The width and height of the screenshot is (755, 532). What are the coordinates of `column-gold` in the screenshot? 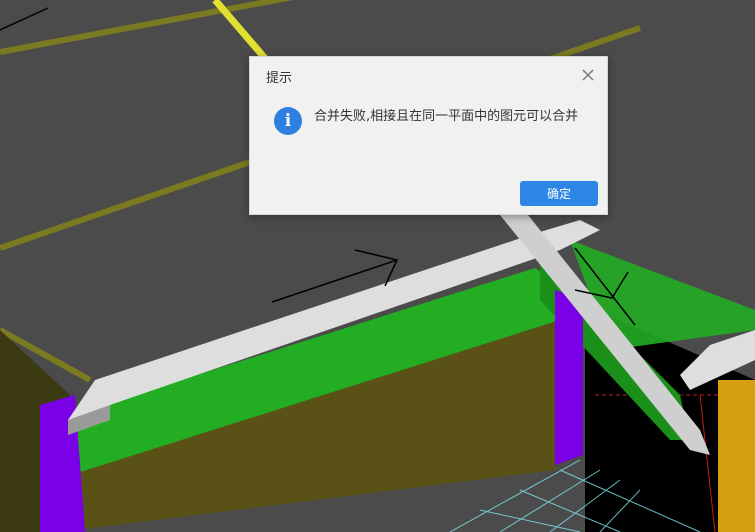 It's located at (736, 456).